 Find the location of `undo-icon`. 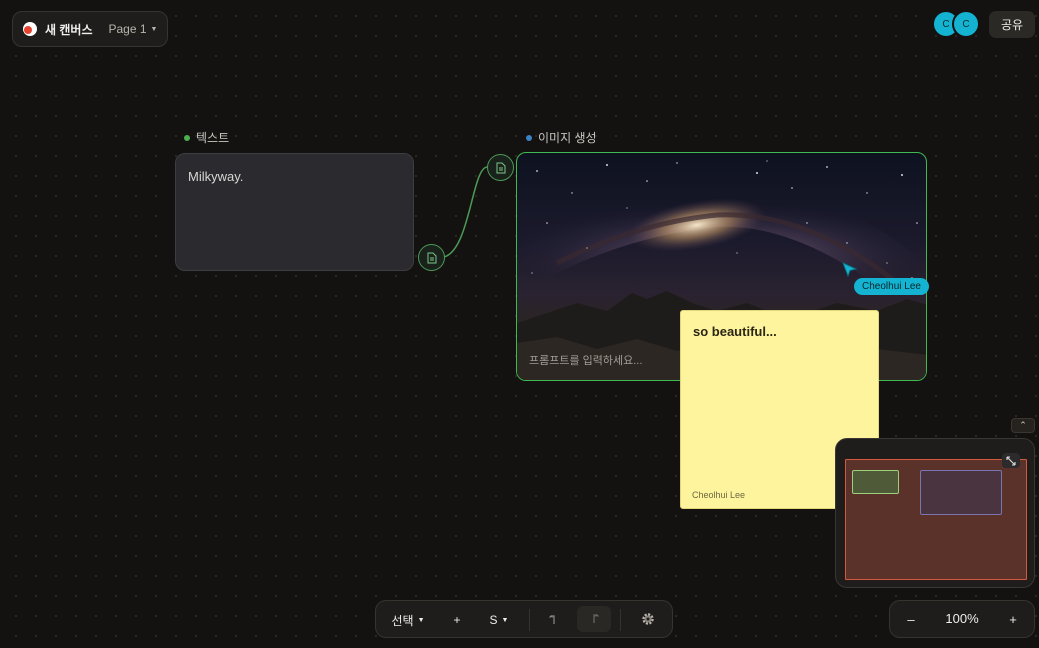

undo-icon is located at coordinates (552, 619).